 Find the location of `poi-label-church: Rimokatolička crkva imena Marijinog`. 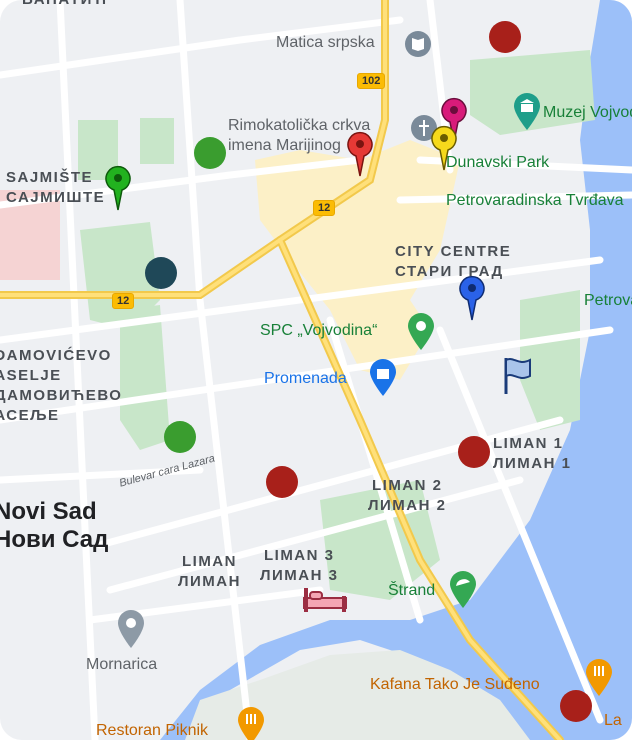

poi-label-church: Rimokatolička crkva imena Marijinog is located at coordinates (323, 136).